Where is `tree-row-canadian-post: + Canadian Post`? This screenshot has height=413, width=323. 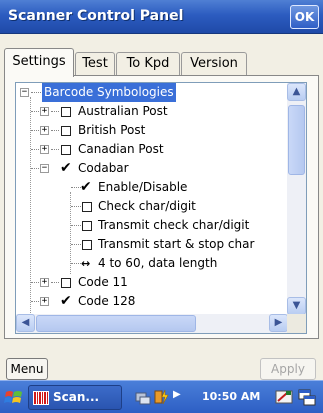
tree-row-canadian-post: + Canadian Post is located at coordinates (152, 149).